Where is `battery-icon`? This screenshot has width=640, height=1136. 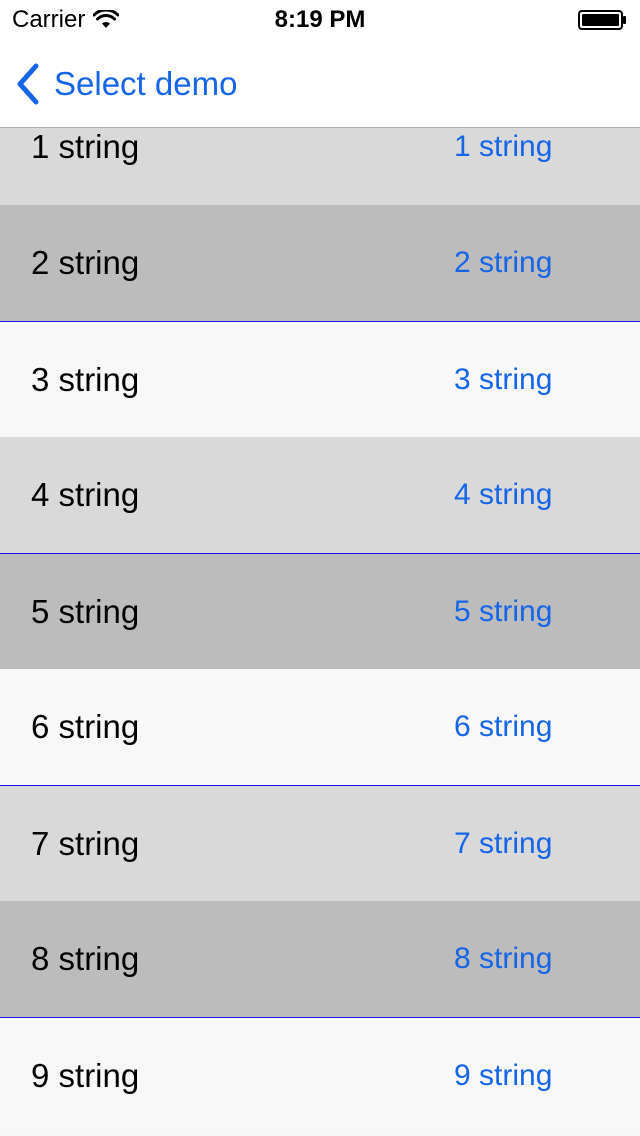 battery-icon is located at coordinates (602, 20).